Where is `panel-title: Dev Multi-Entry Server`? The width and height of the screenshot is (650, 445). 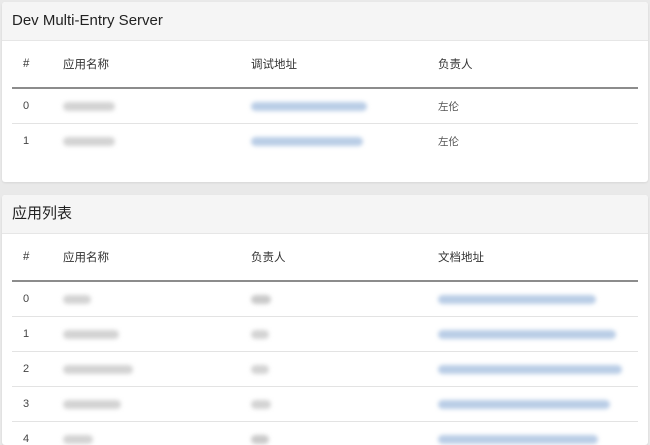
panel-title: Dev Multi-Entry Server is located at coordinates (325, 21).